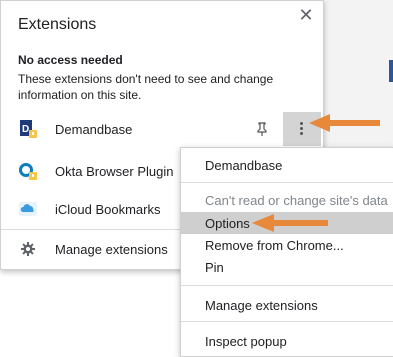  Describe the element at coordinates (262, 129) in the screenshot. I see `pin-icon` at that location.